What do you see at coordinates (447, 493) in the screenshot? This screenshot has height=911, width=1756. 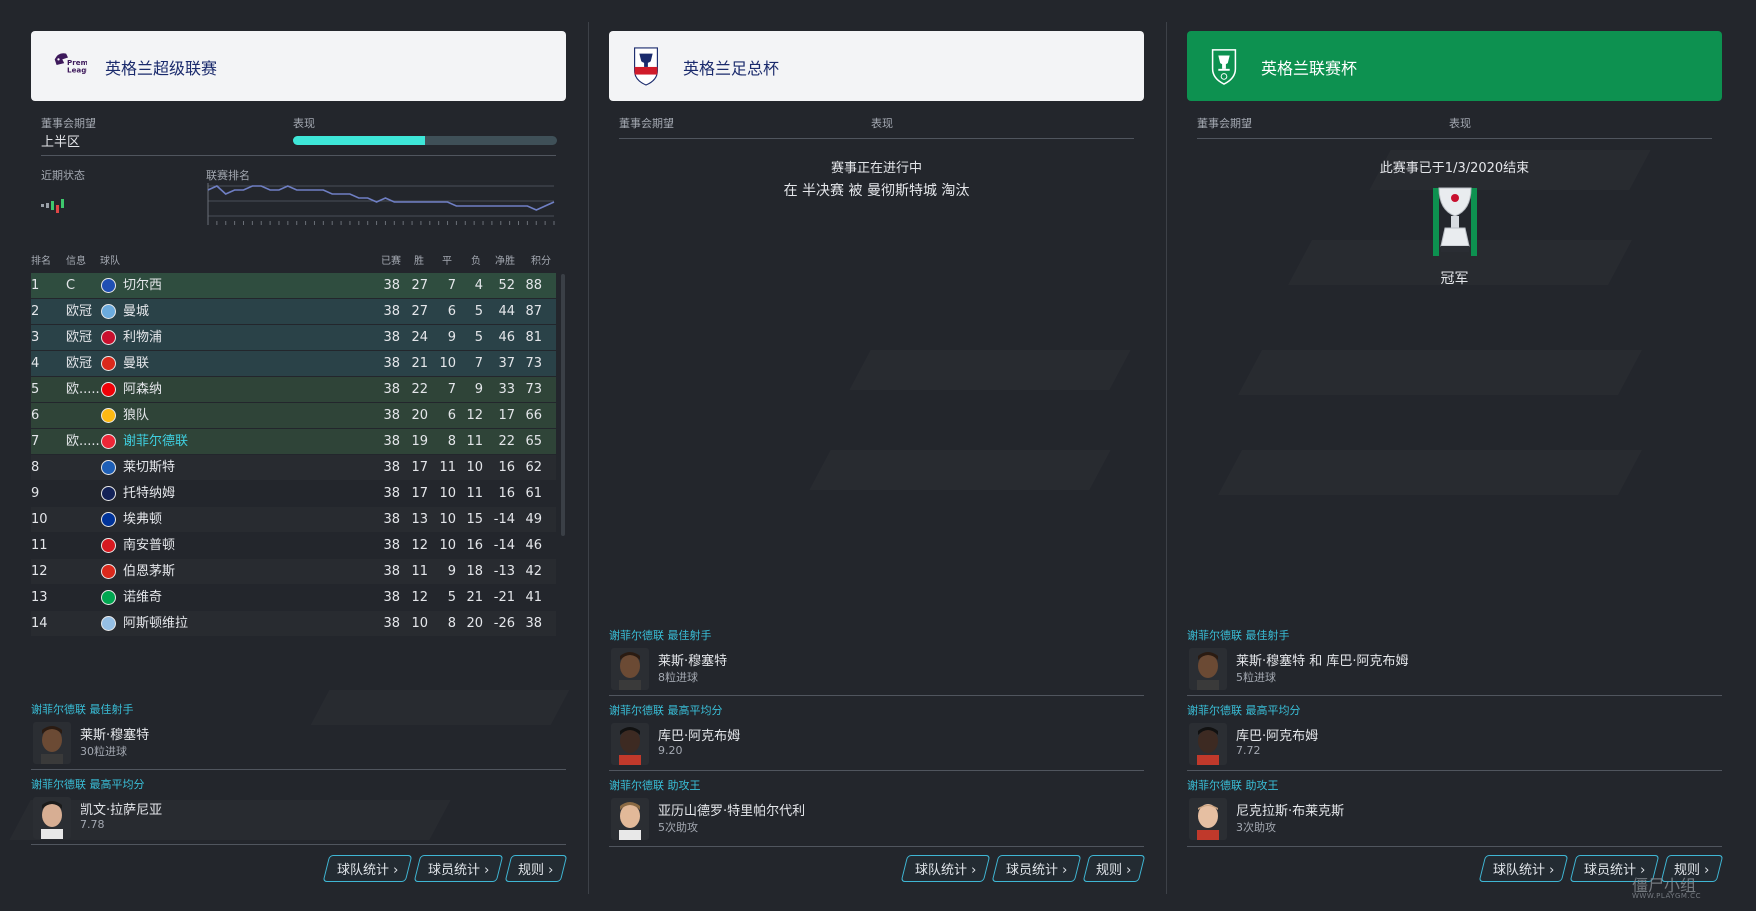 I see `row-drawn: 10` at bounding box center [447, 493].